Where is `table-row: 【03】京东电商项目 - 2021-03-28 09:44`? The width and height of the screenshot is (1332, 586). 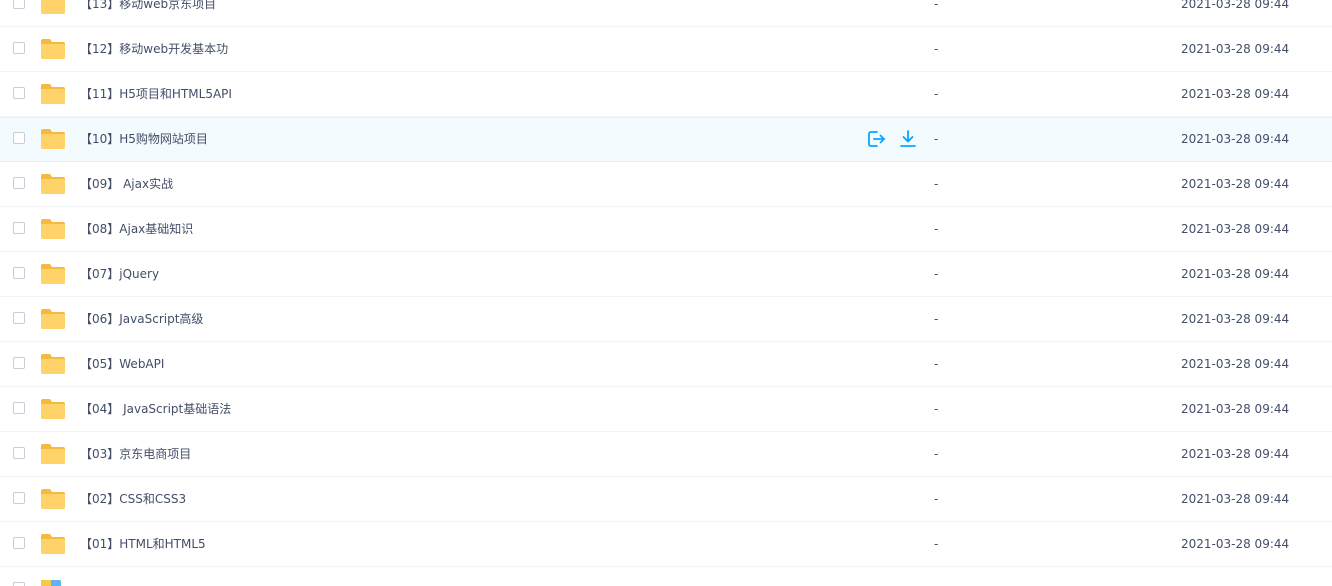
table-row: 【03】京东电商项目 - 2021-03-28 09:44 is located at coordinates (666, 454).